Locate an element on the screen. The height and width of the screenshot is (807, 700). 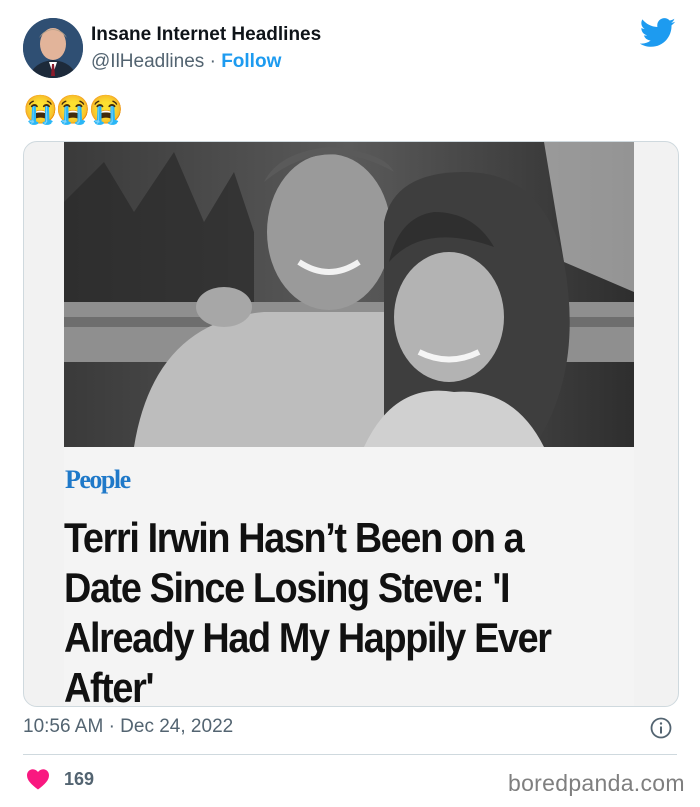
like-count: 169 is located at coordinates (79, 779).